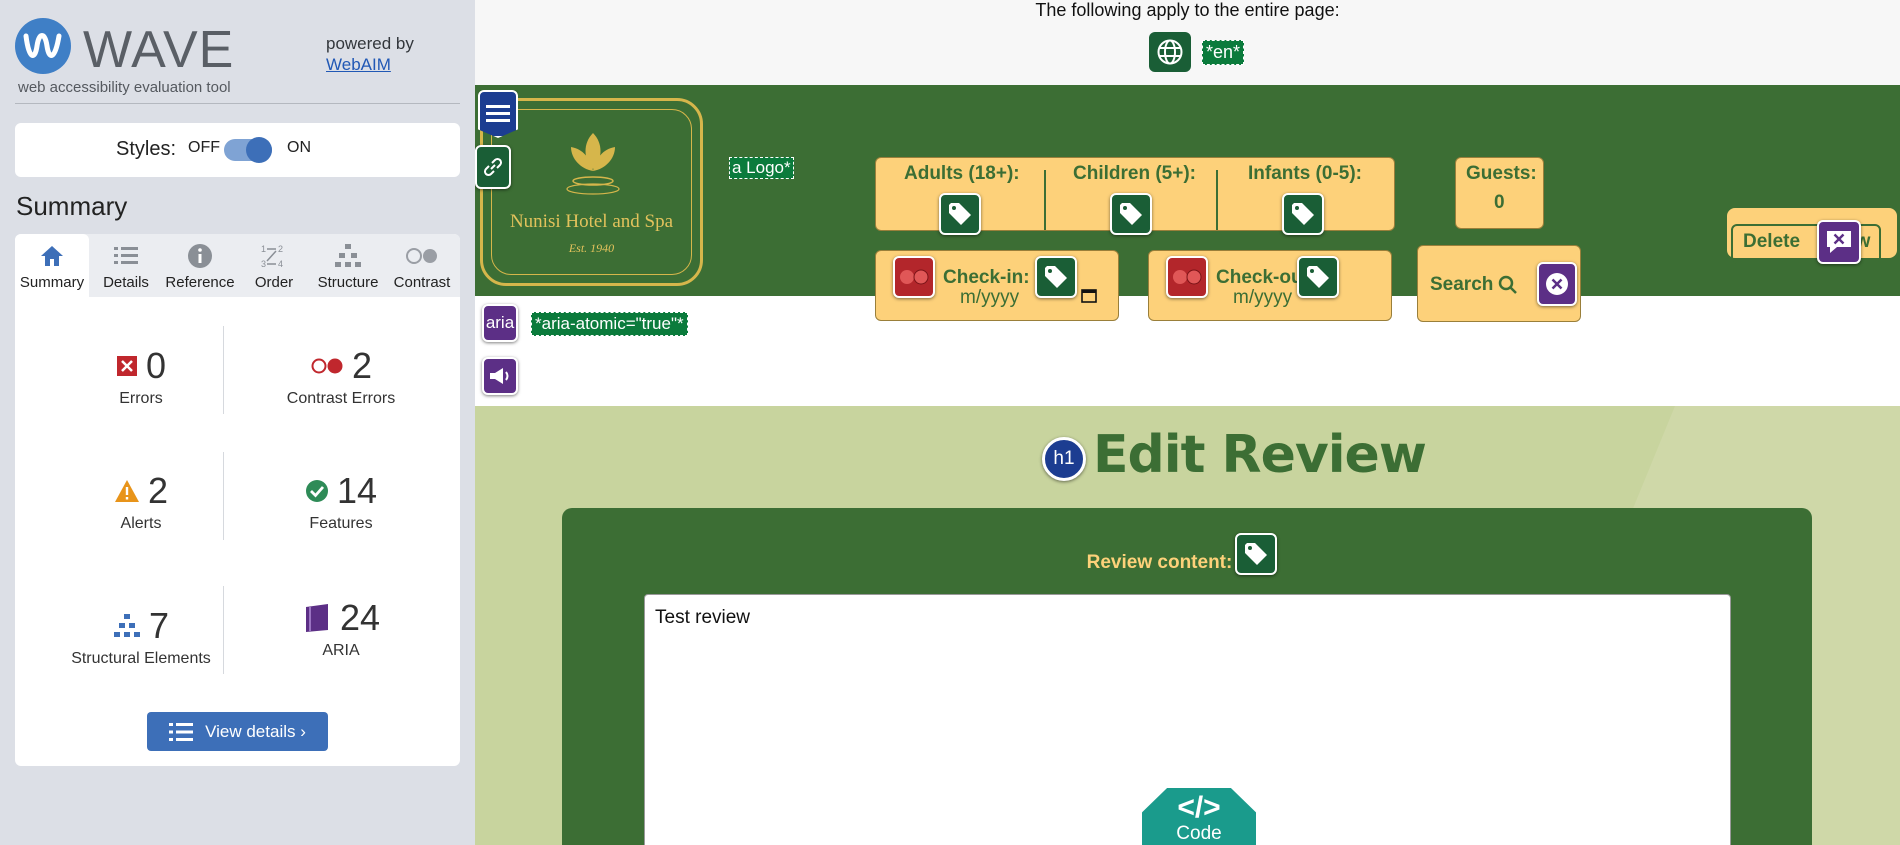 The image size is (1900, 845). I want to click on link-icon, so click(493, 167).